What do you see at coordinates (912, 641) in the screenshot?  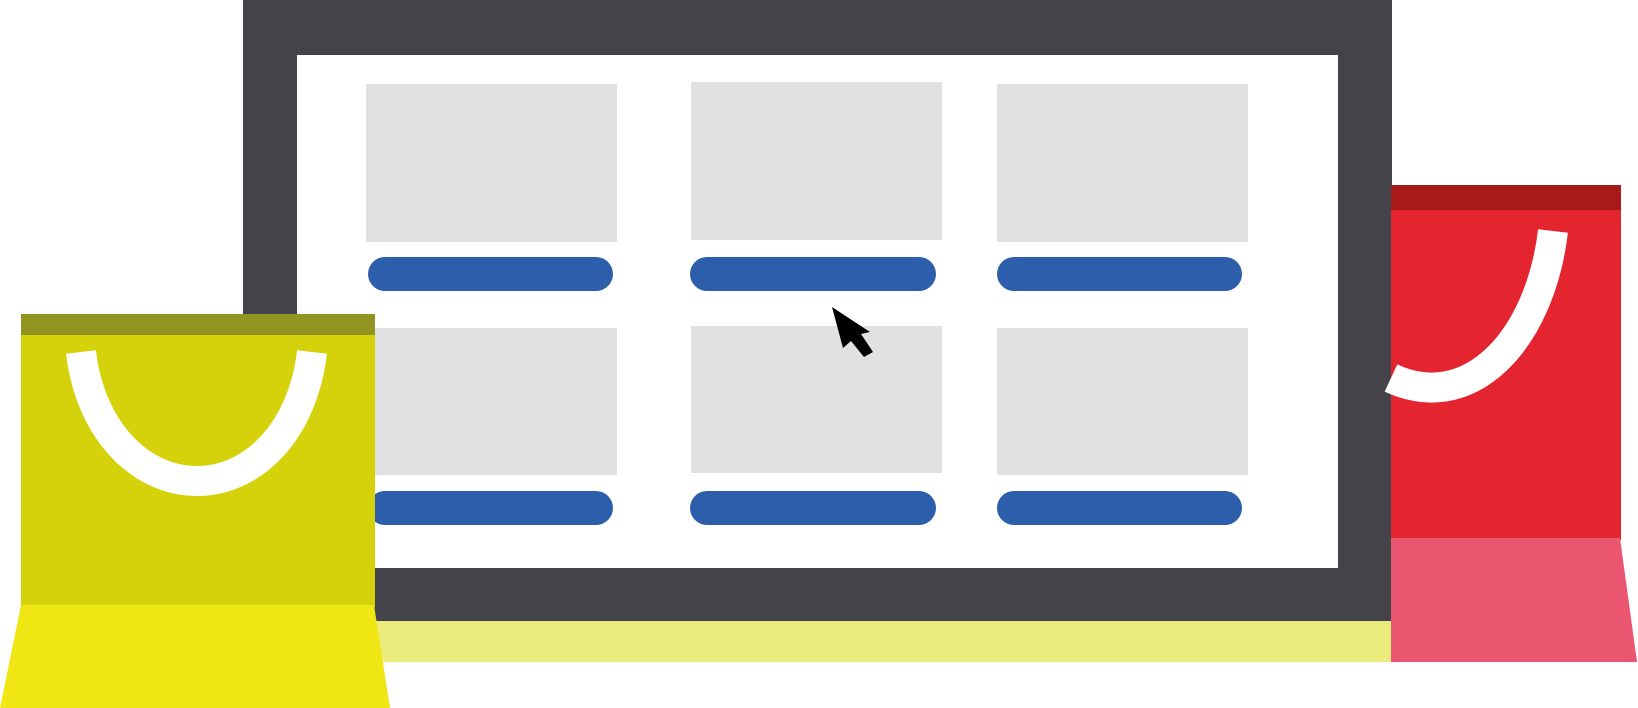 I see `desk-strip` at bounding box center [912, 641].